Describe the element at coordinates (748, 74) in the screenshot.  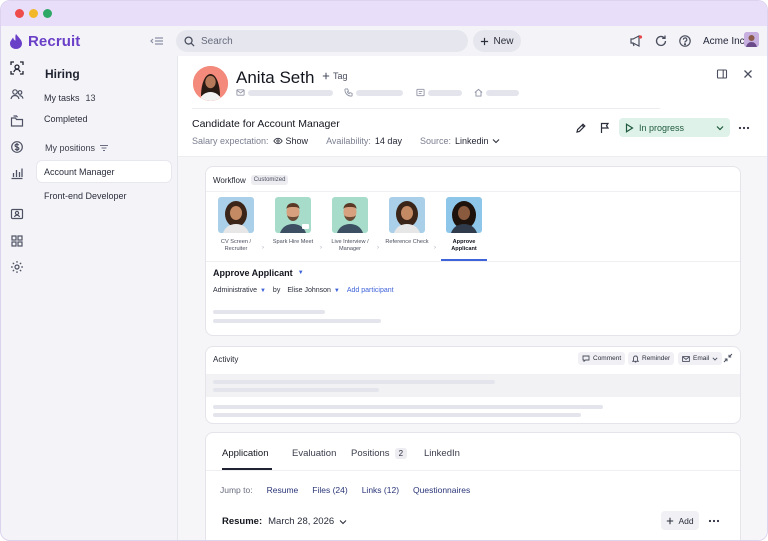
I see `close-icon` at that location.